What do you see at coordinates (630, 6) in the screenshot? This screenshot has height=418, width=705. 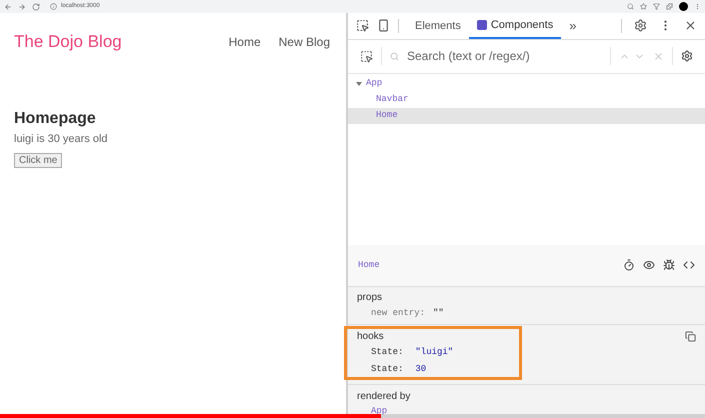 I see `zoom-icon` at bounding box center [630, 6].